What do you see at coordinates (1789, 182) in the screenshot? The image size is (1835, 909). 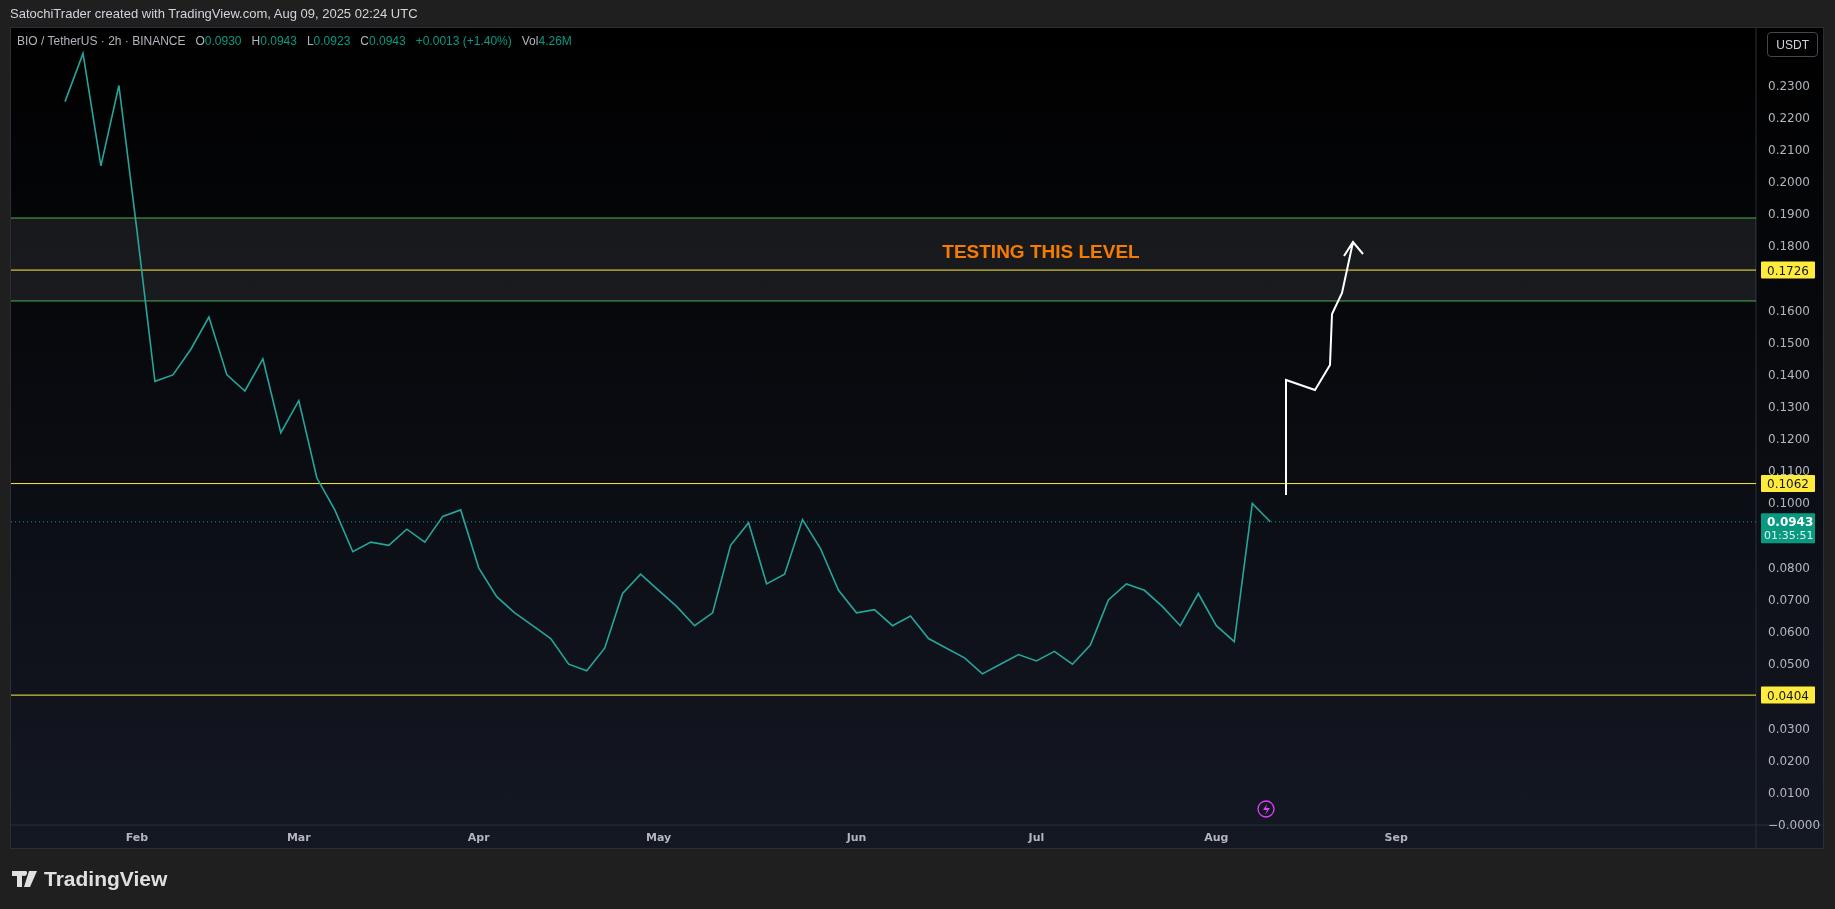 I see `price-axis-label: 0.2000` at bounding box center [1789, 182].